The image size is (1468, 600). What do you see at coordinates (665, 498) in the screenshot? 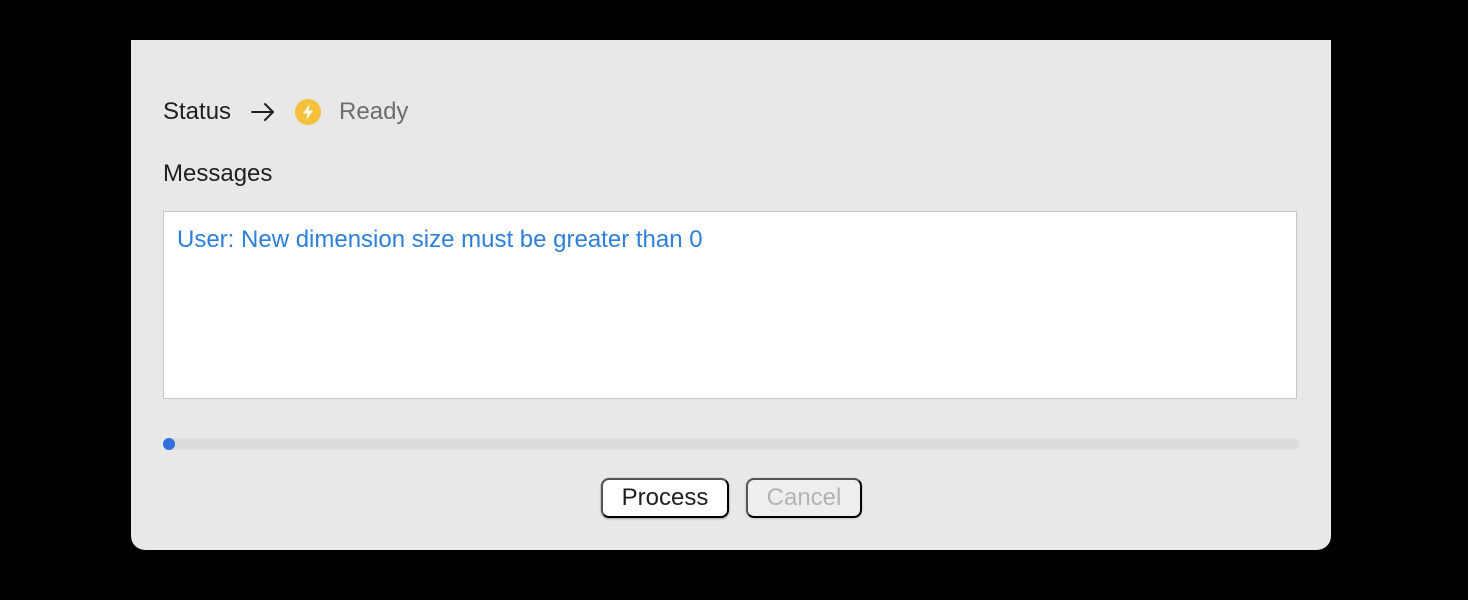
I see `process-button: Process` at bounding box center [665, 498].